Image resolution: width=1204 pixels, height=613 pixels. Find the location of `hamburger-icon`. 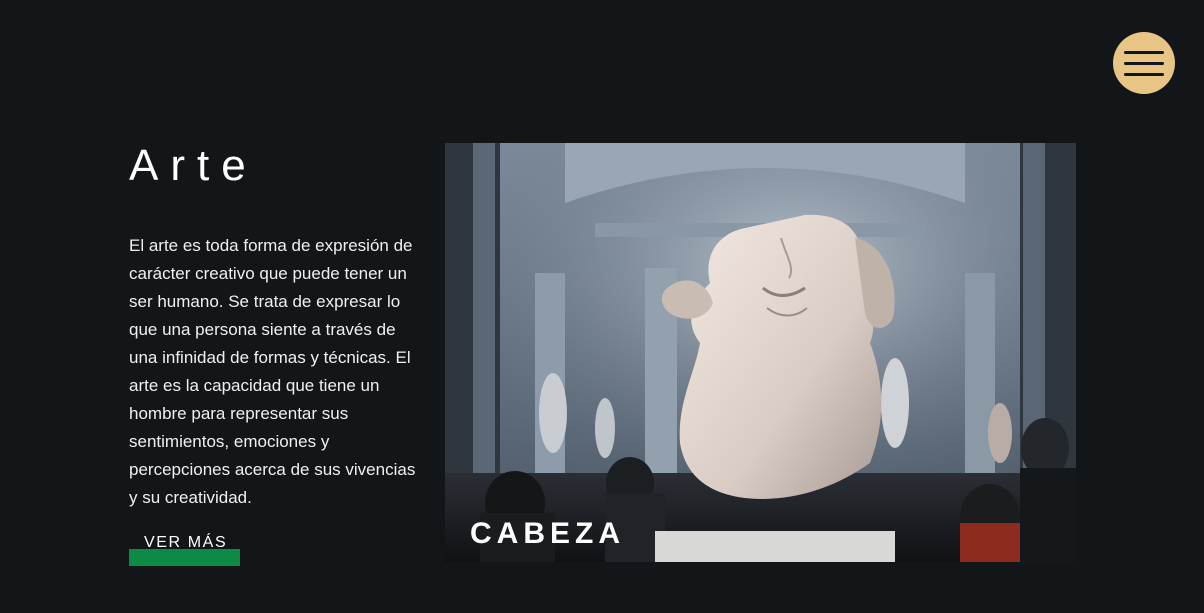

hamburger-icon is located at coordinates (1144, 52).